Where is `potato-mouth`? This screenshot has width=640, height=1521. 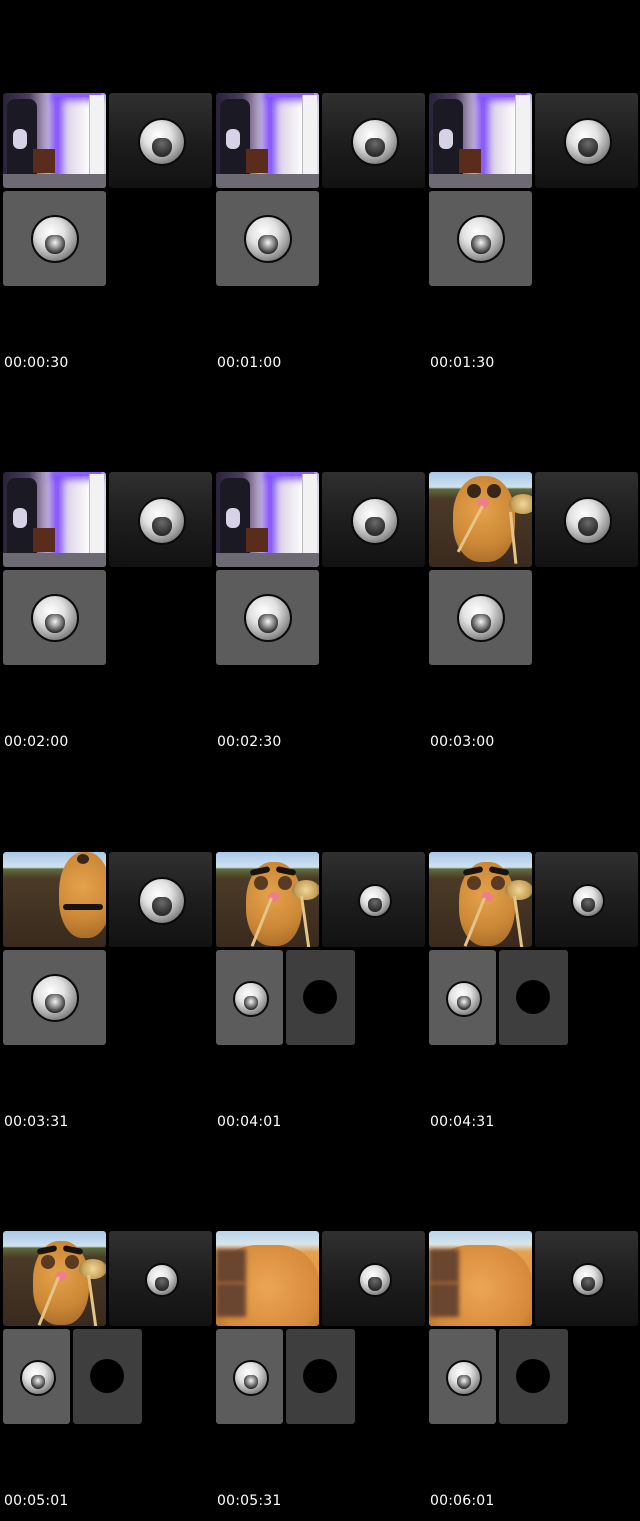 potato-mouth is located at coordinates (83, 907).